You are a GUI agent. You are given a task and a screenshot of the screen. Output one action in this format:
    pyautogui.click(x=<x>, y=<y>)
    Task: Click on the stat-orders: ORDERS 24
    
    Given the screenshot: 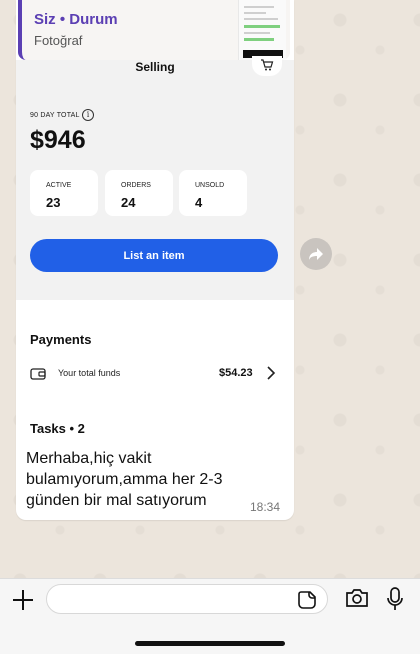 What is the action you would take?
    pyautogui.click(x=139, y=193)
    